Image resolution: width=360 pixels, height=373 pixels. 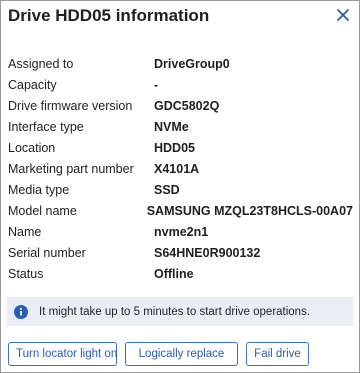 What do you see at coordinates (39, 190) in the screenshot?
I see `property-label: Media type` at bounding box center [39, 190].